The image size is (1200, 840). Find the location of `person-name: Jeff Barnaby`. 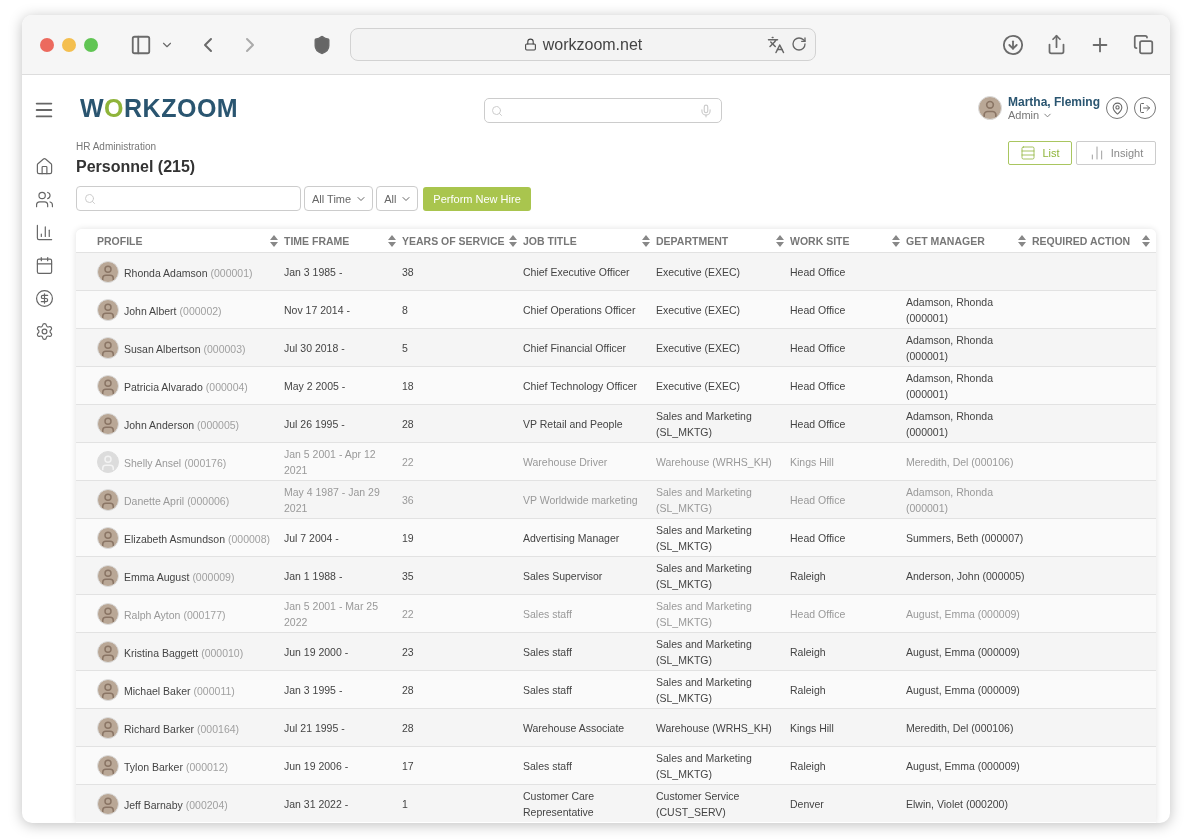

person-name: Jeff Barnaby is located at coordinates (153, 804).